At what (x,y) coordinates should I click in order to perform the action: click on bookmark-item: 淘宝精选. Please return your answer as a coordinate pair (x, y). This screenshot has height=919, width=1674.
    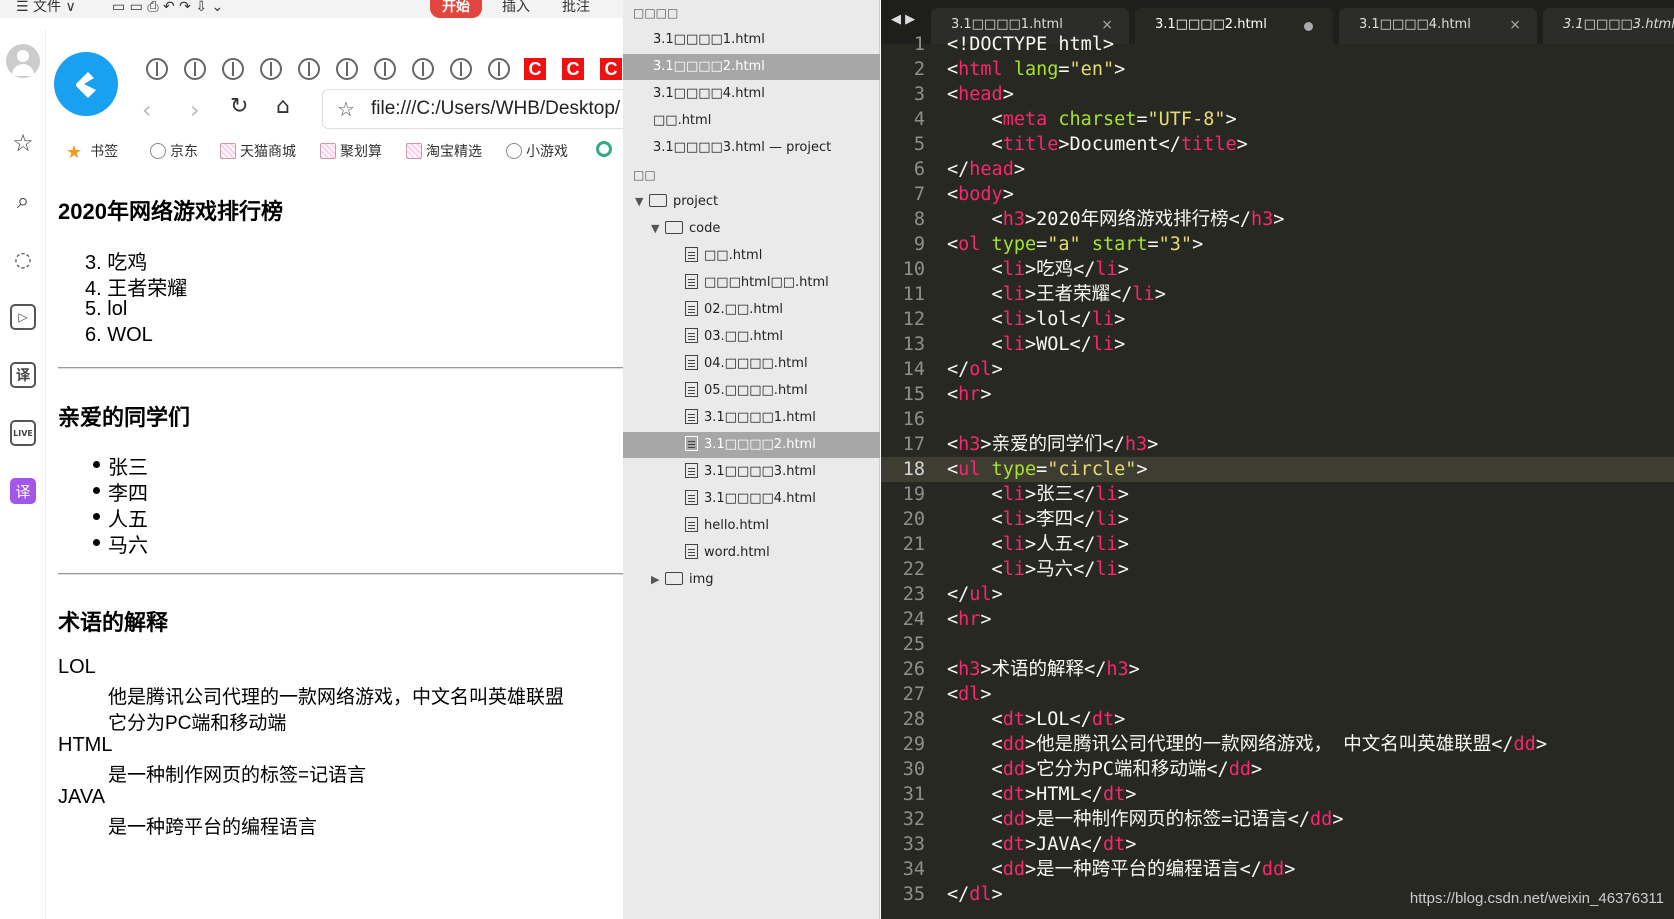
    Looking at the image, I should click on (444, 151).